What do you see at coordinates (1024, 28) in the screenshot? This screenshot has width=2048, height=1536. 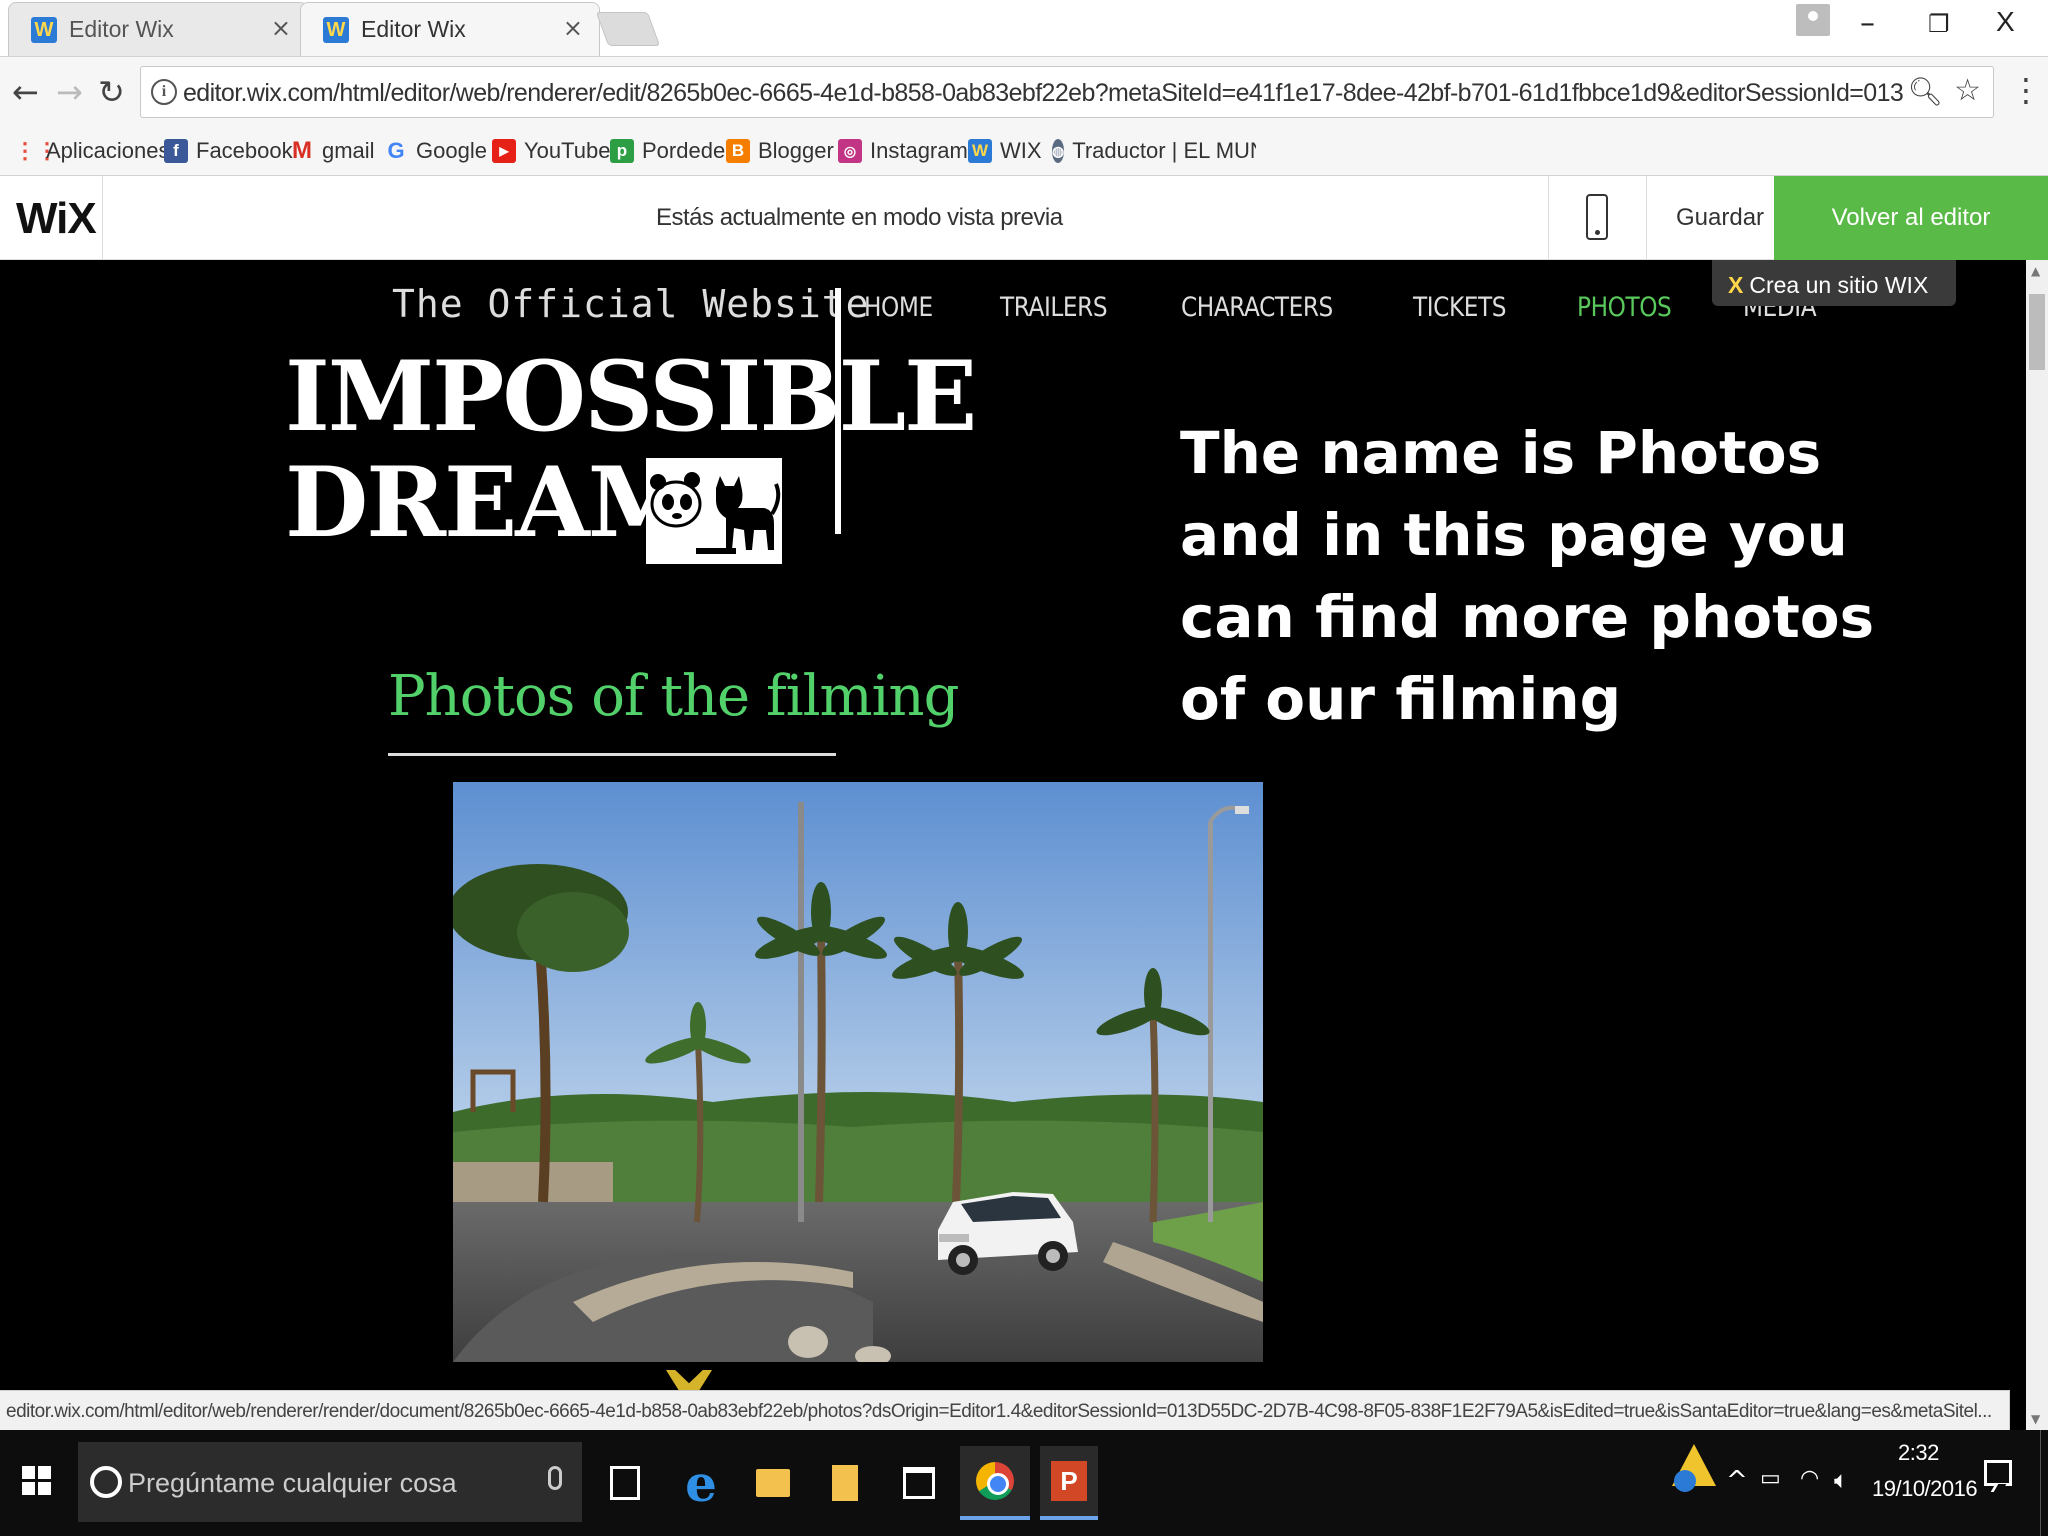 I see `browser-tabstrip: W Editor Wix × W Editor Wix × – ❐ X` at bounding box center [1024, 28].